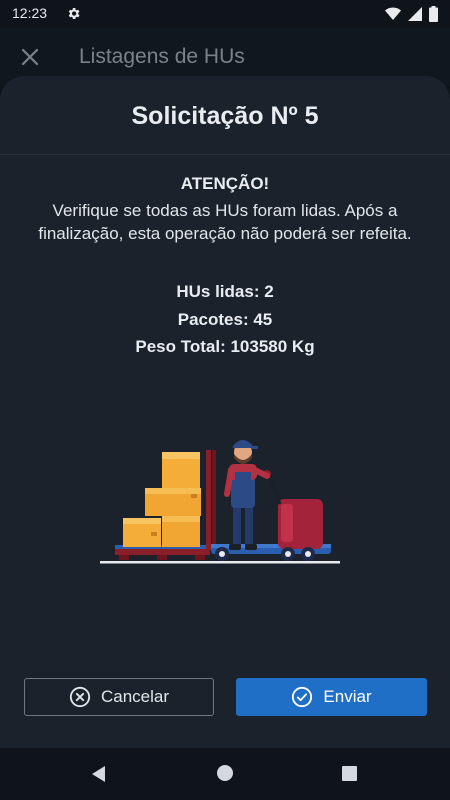 This screenshot has width=450, height=800. Describe the element at coordinates (30, 57) in the screenshot. I see `close-icon` at that location.